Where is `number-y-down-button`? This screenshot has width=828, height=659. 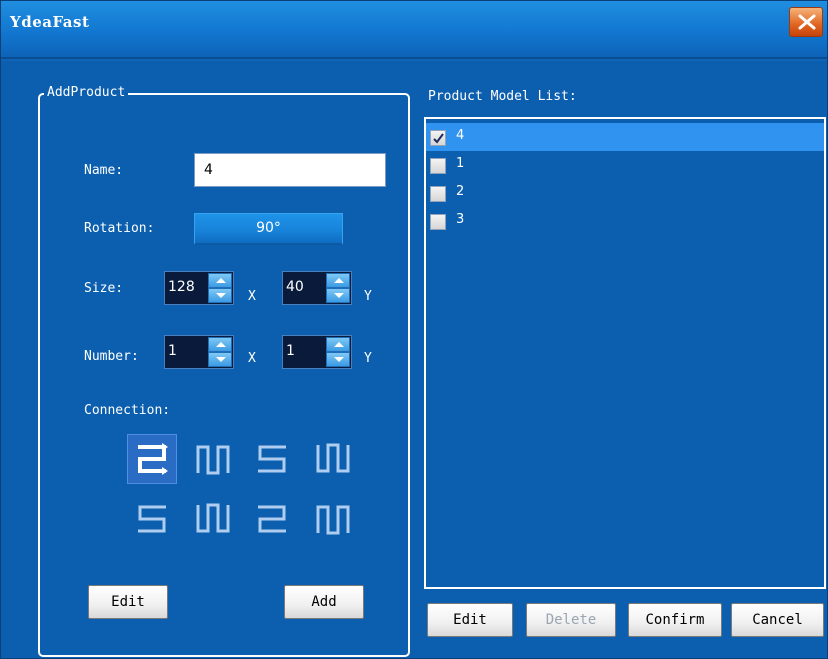
number-y-down-button is located at coordinates (338, 359).